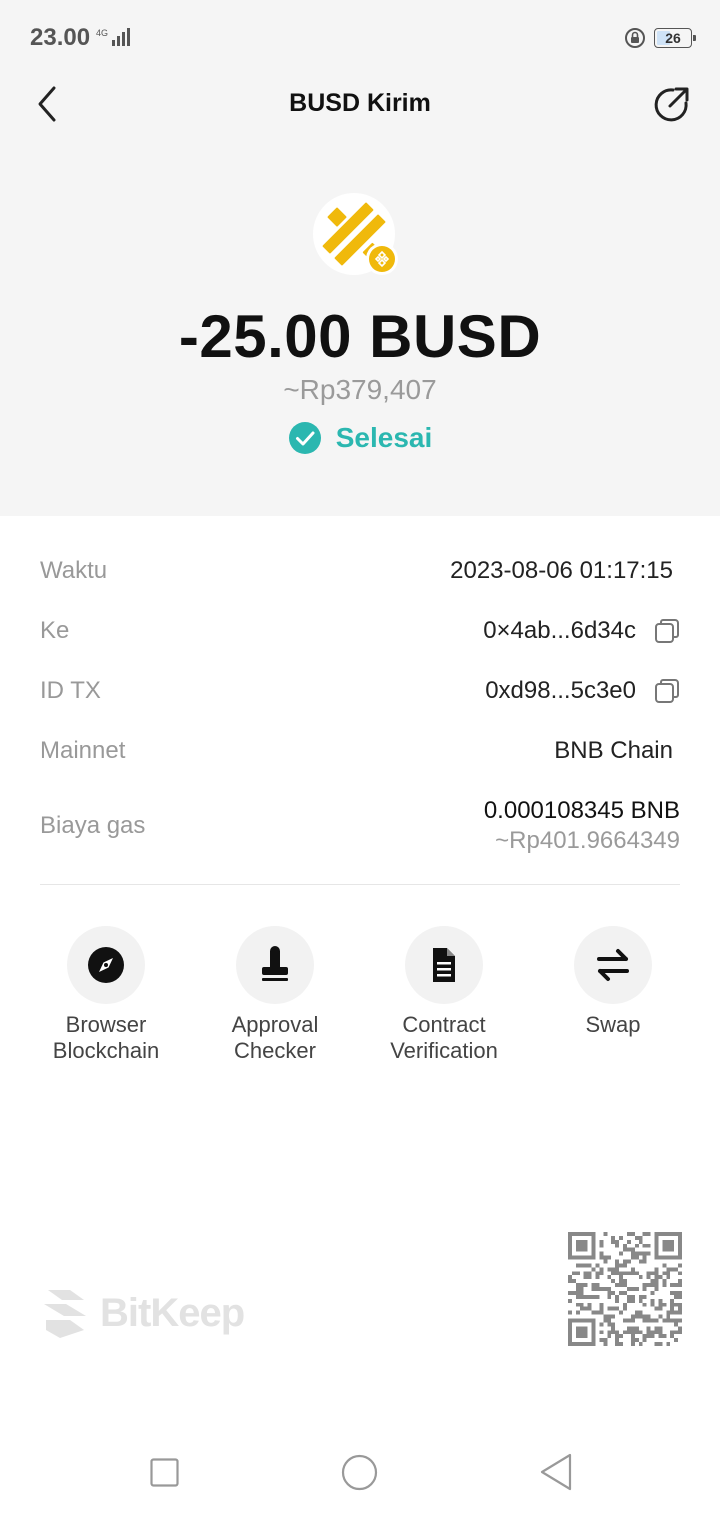 The width and height of the screenshot is (720, 1520). What do you see at coordinates (613, 1024) in the screenshot?
I see `tool-label: Swap` at bounding box center [613, 1024].